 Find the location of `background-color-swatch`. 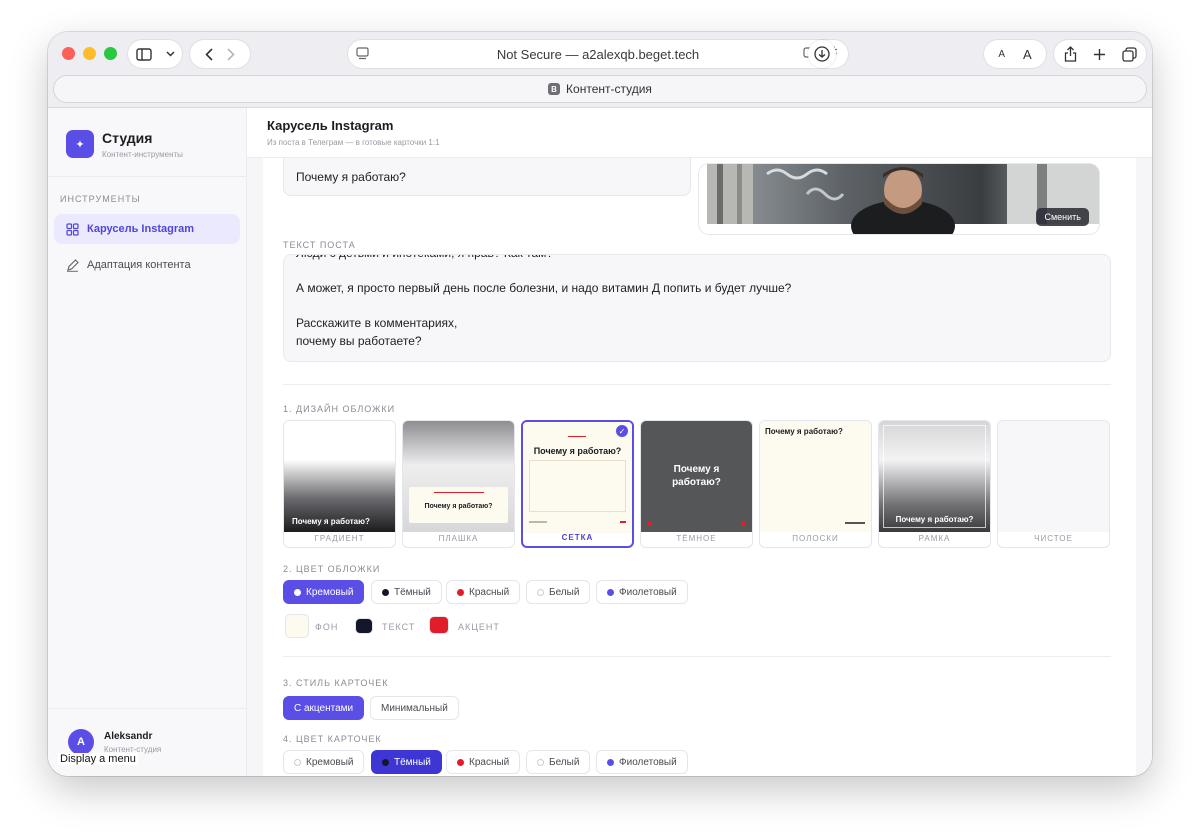

background-color-swatch is located at coordinates (297, 626).